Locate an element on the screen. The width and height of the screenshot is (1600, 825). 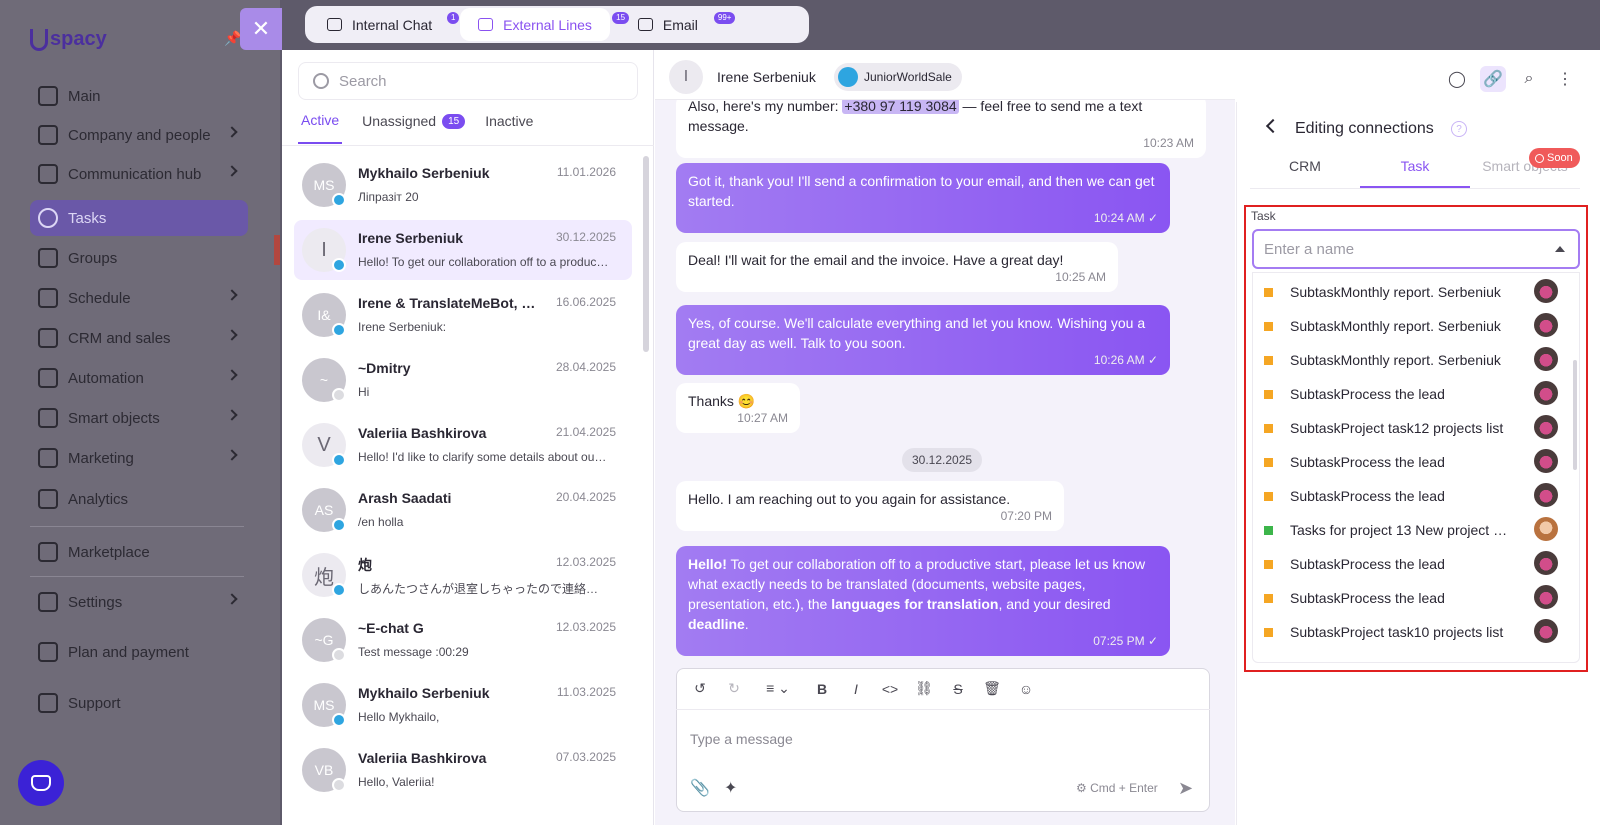
chevron-up-icon is located at coordinates (1560, 249).